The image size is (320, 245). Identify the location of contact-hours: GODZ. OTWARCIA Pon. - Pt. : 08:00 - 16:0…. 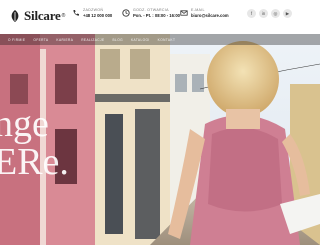
(151, 13).